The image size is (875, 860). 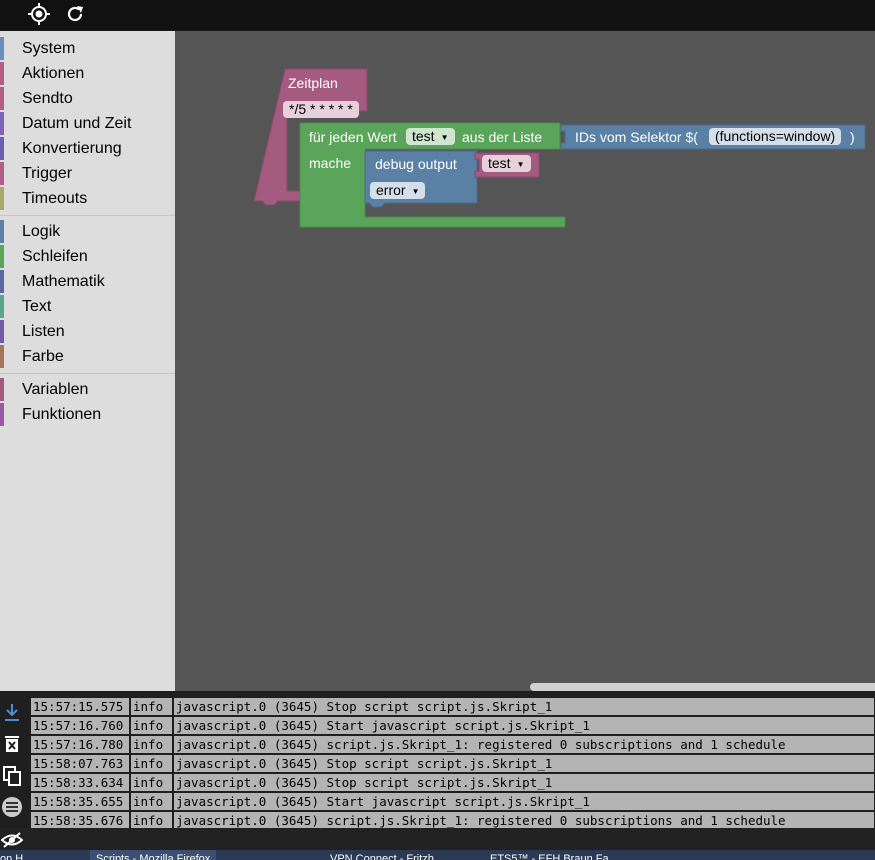 What do you see at coordinates (14, 760) in the screenshot?
I see `log-toolbar` at bounding box center [14, 760].